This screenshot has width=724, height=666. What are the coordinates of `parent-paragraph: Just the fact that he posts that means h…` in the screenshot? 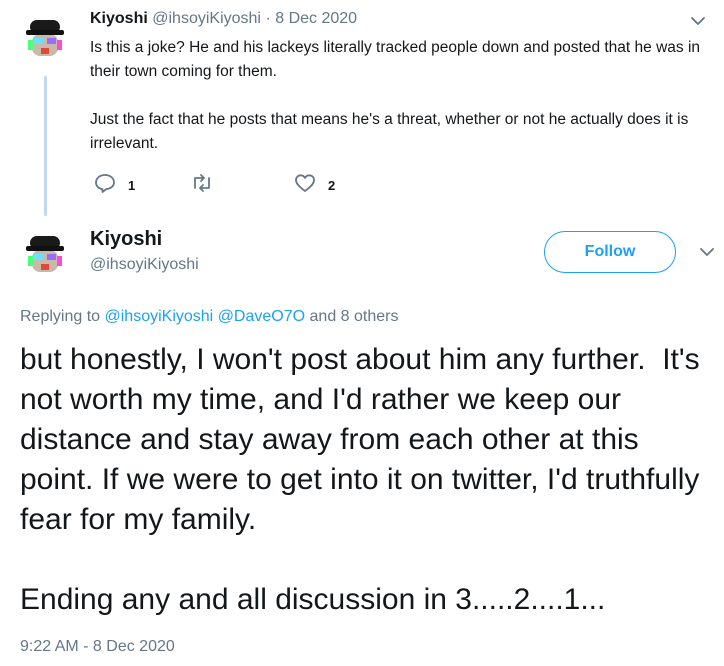 It's located at (389, 131).